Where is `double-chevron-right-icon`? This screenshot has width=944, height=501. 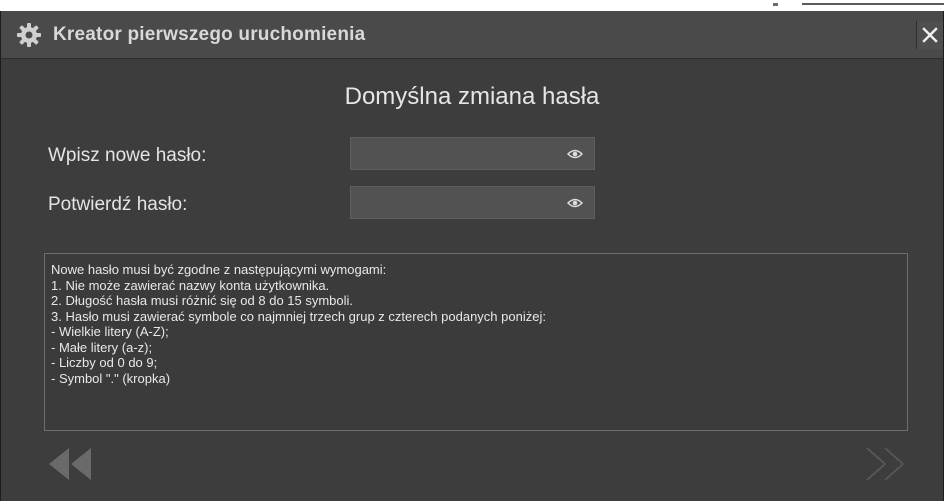
double-chevron-right-icon is located at coordinates (885, 464).